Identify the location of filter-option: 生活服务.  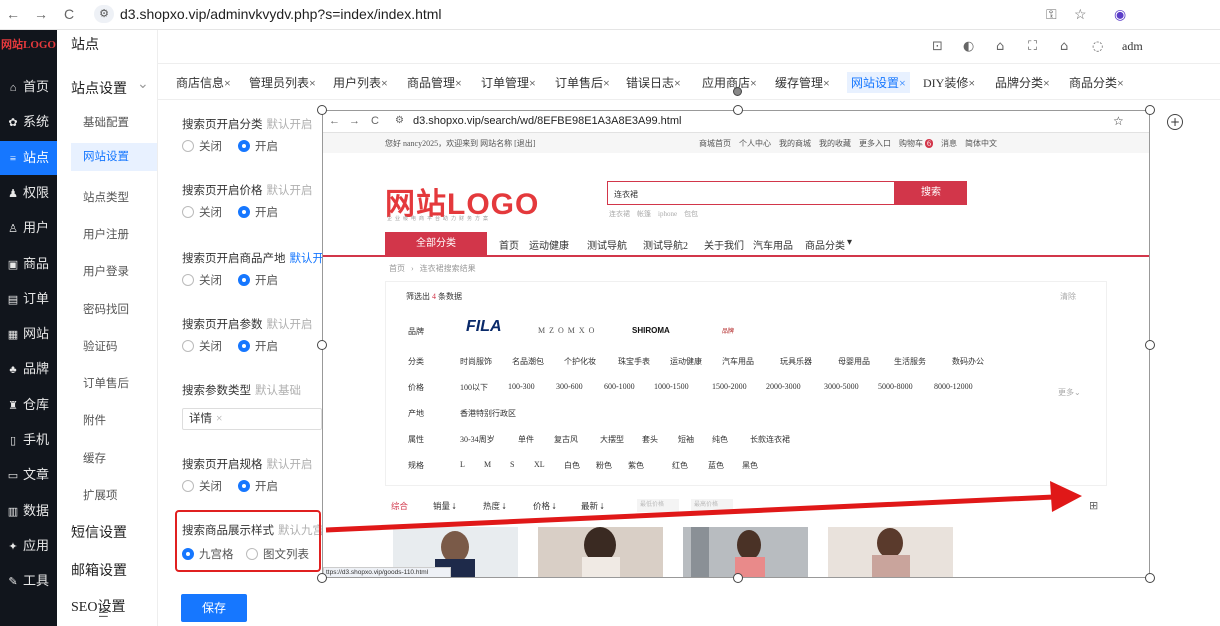
(910, 361).